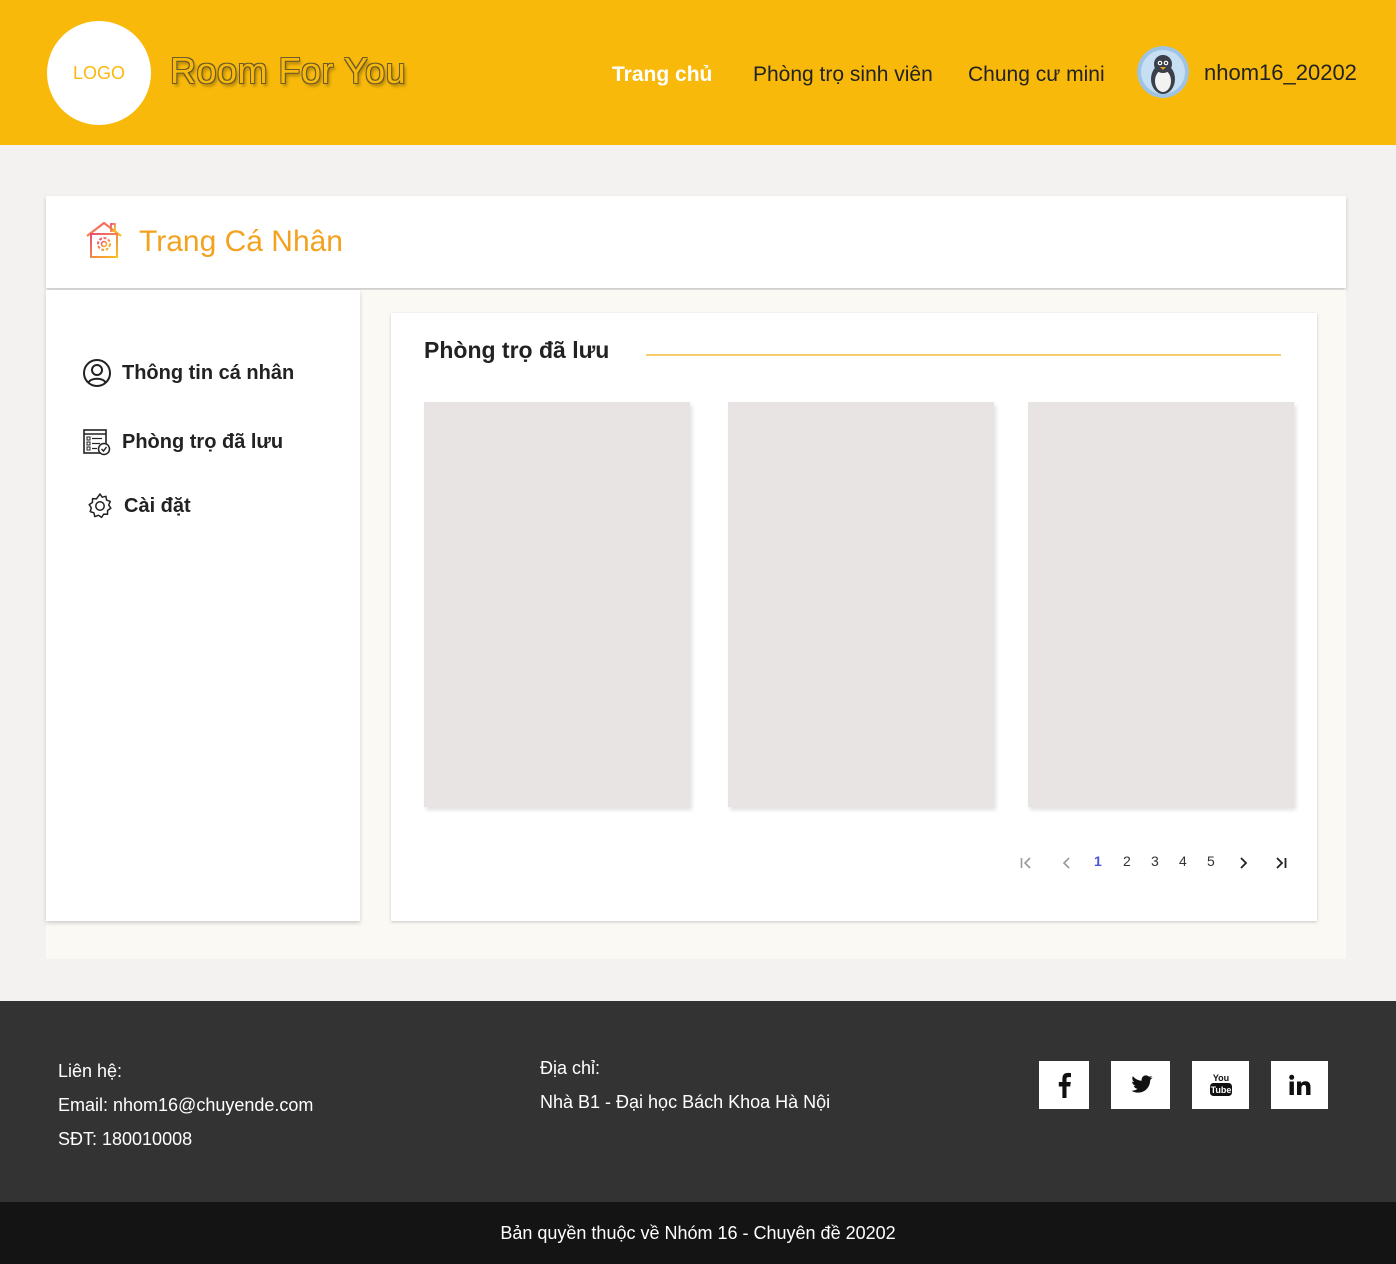 Image resolution: width=1396 pixels, height=1264 pixels. I want to click on youtube-icon: You Tube, so click(1220, 1085).